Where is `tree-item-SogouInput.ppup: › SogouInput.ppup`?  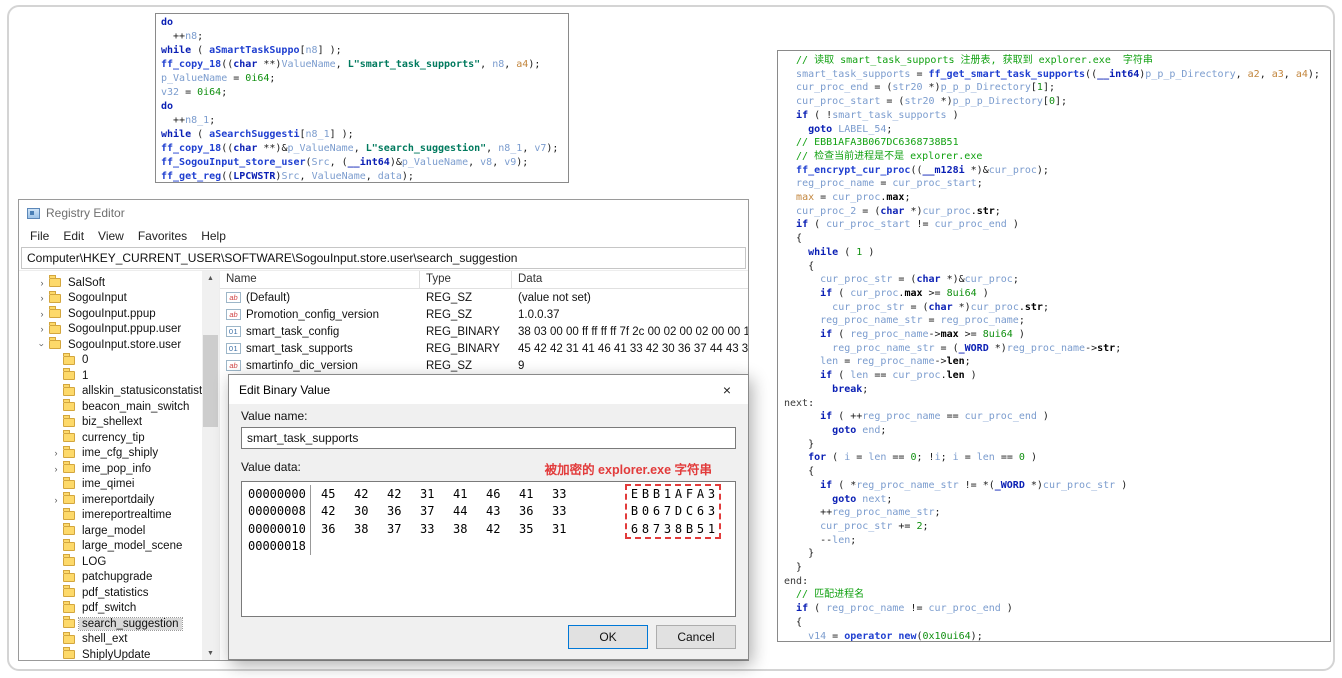 tree-item-SogouInput.ppup: › SogouInput.ppup is located at coordinates (110, 314).